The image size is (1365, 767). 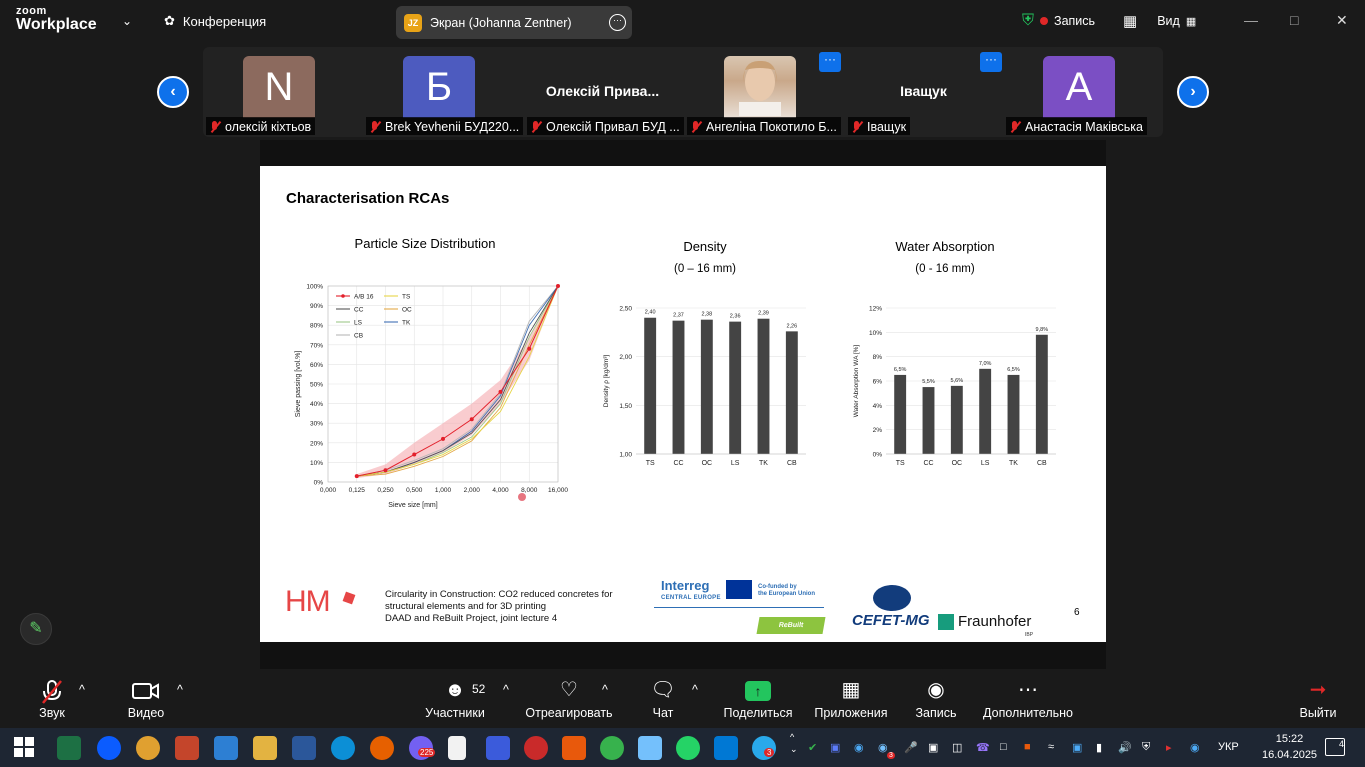 I want to click on excel-icon, so click(x=69, y=748).